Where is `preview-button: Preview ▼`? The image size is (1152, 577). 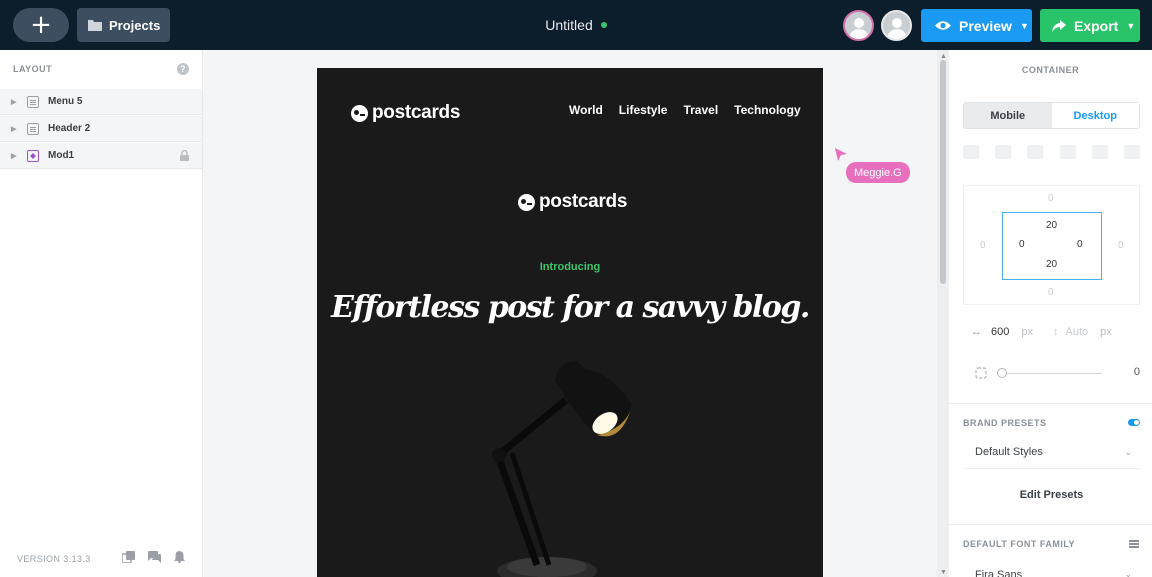 preview-button: Preview ▼ is located at coordinates (976, 25).